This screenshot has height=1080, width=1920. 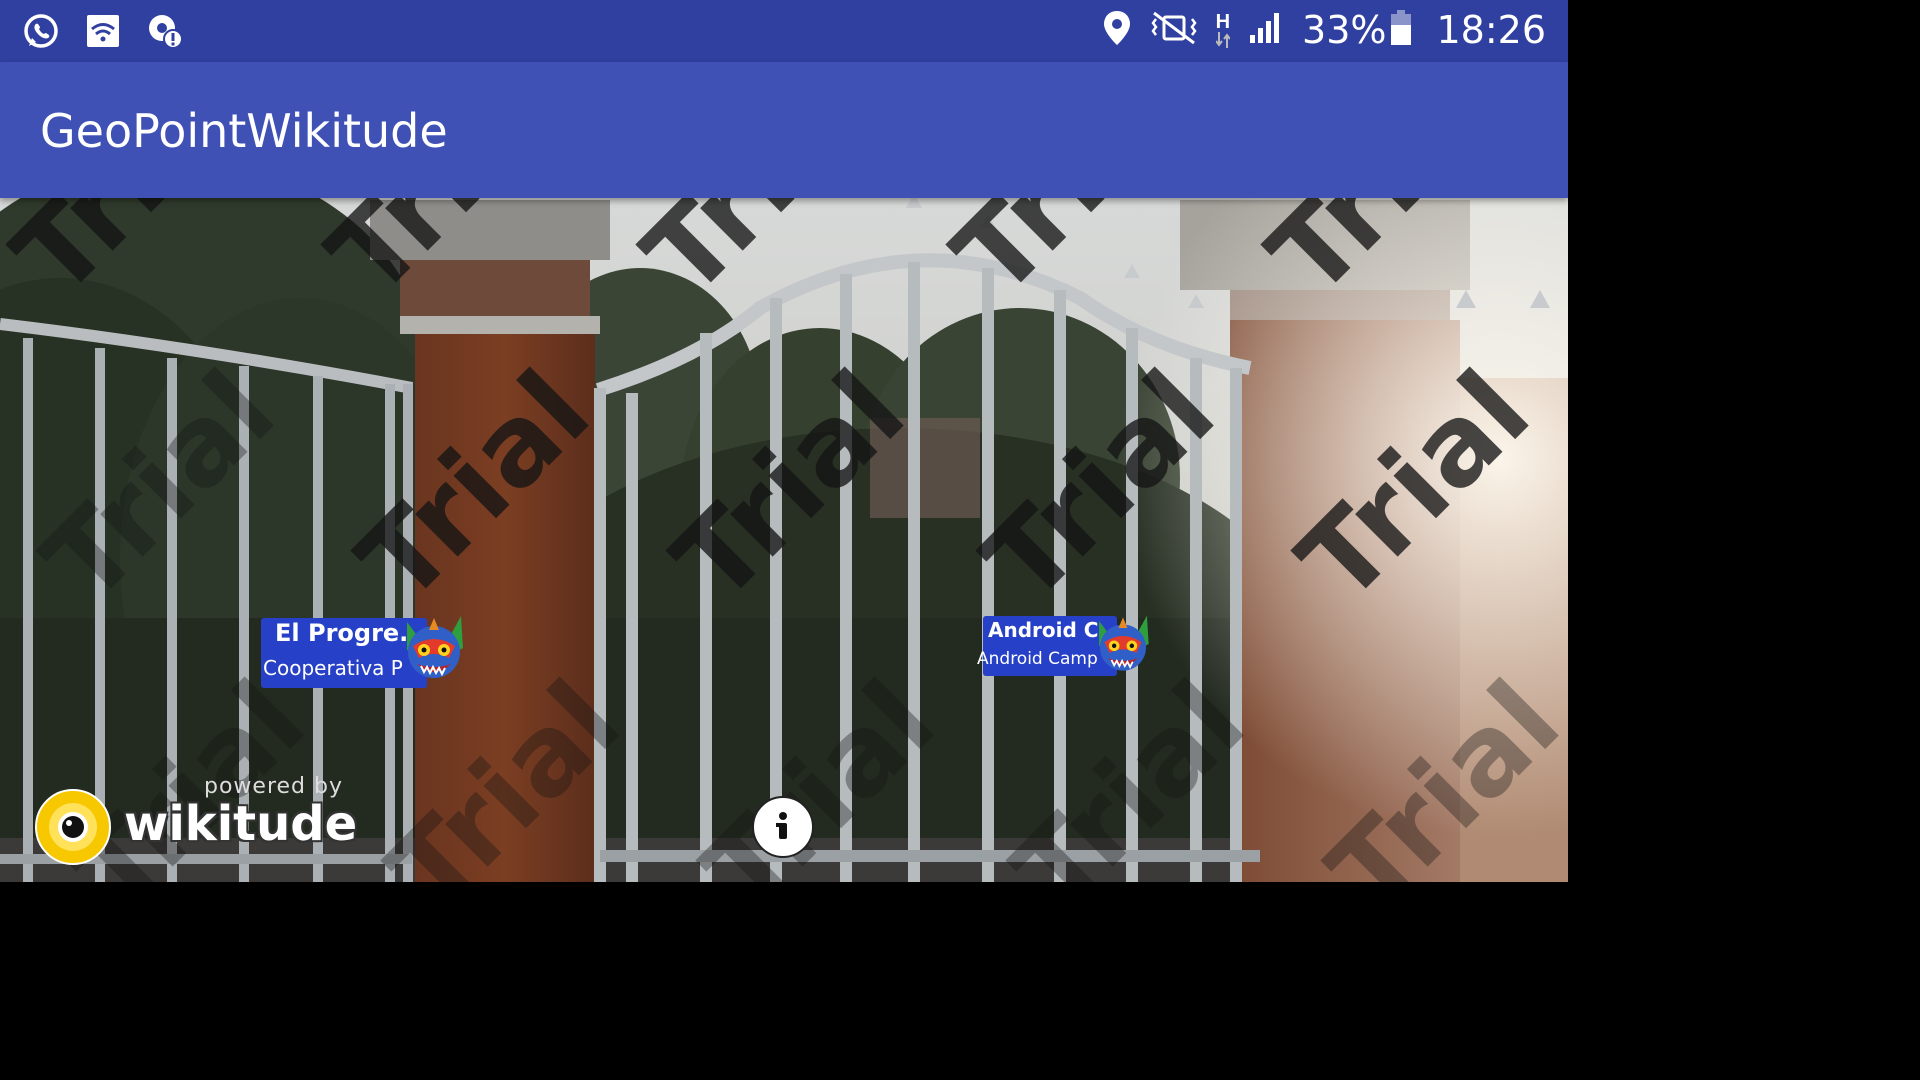 What do you see at coordinates (1174, 30) in the screenshot?
I see `vibrate-icon` at bounding box center [1174, 30].